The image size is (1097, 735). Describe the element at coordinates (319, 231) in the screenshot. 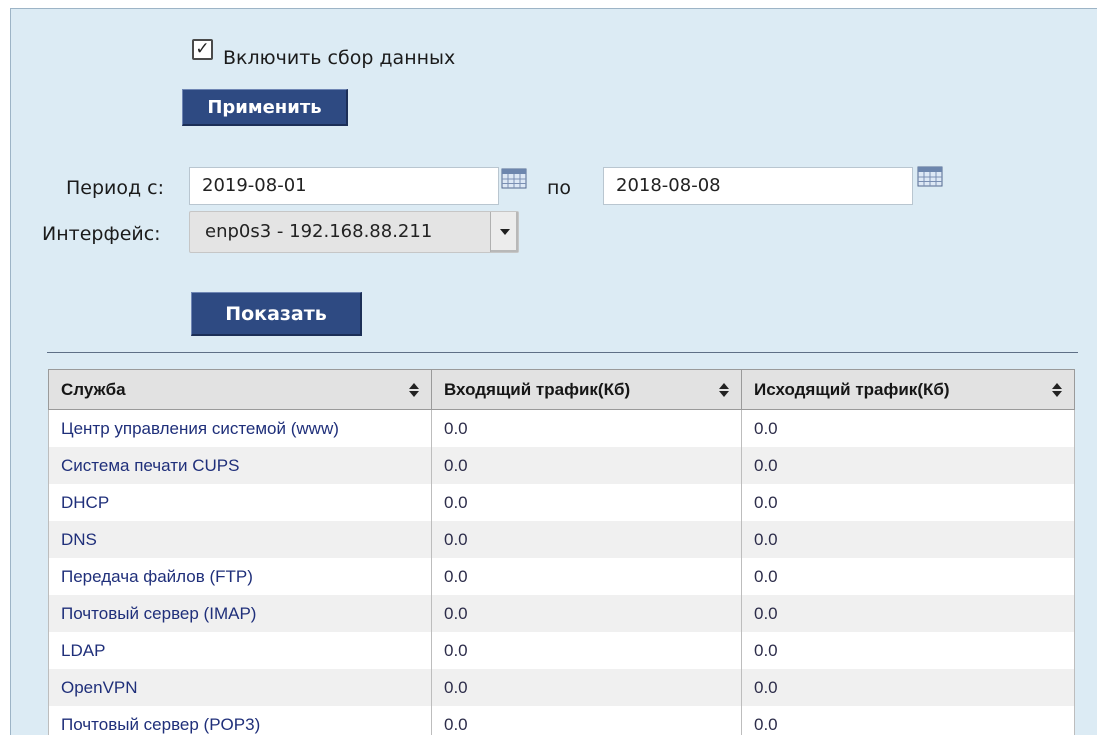

I see `interface-selected-value: enp0s3 - 192.168.88.211` at that location.